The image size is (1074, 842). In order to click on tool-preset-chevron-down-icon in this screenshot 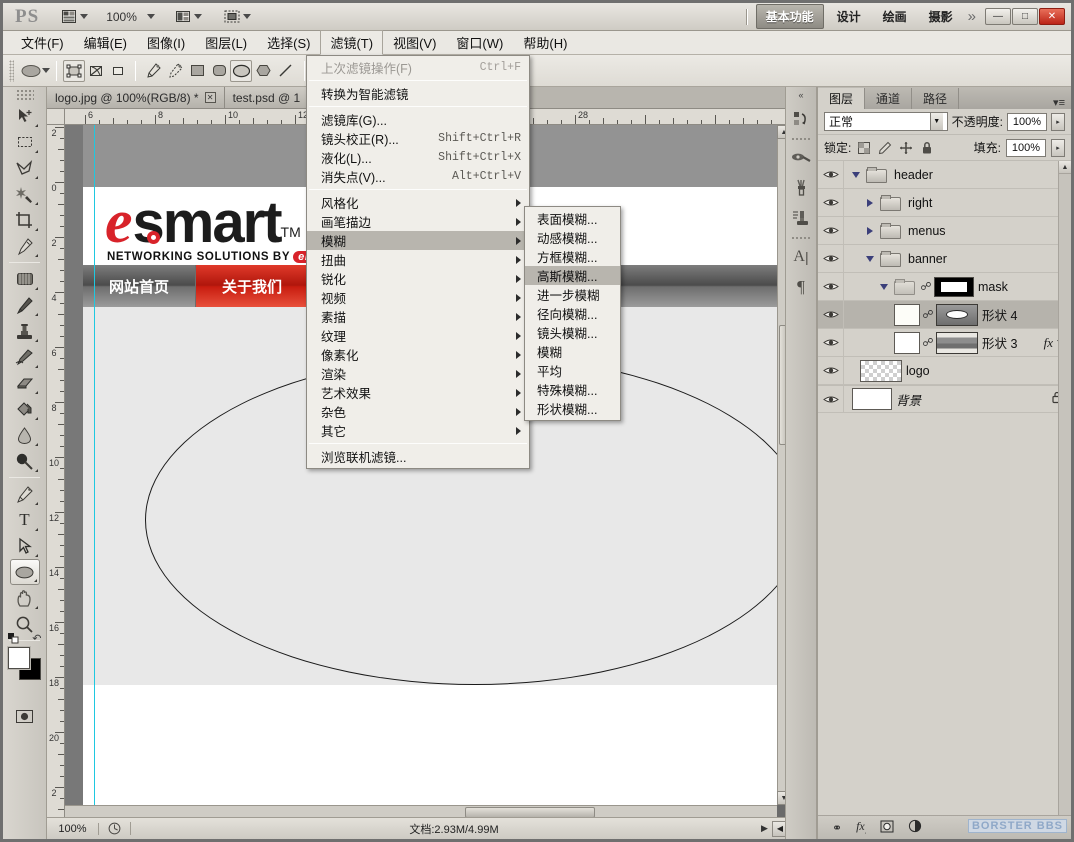, I will do `click(46, 70)`.